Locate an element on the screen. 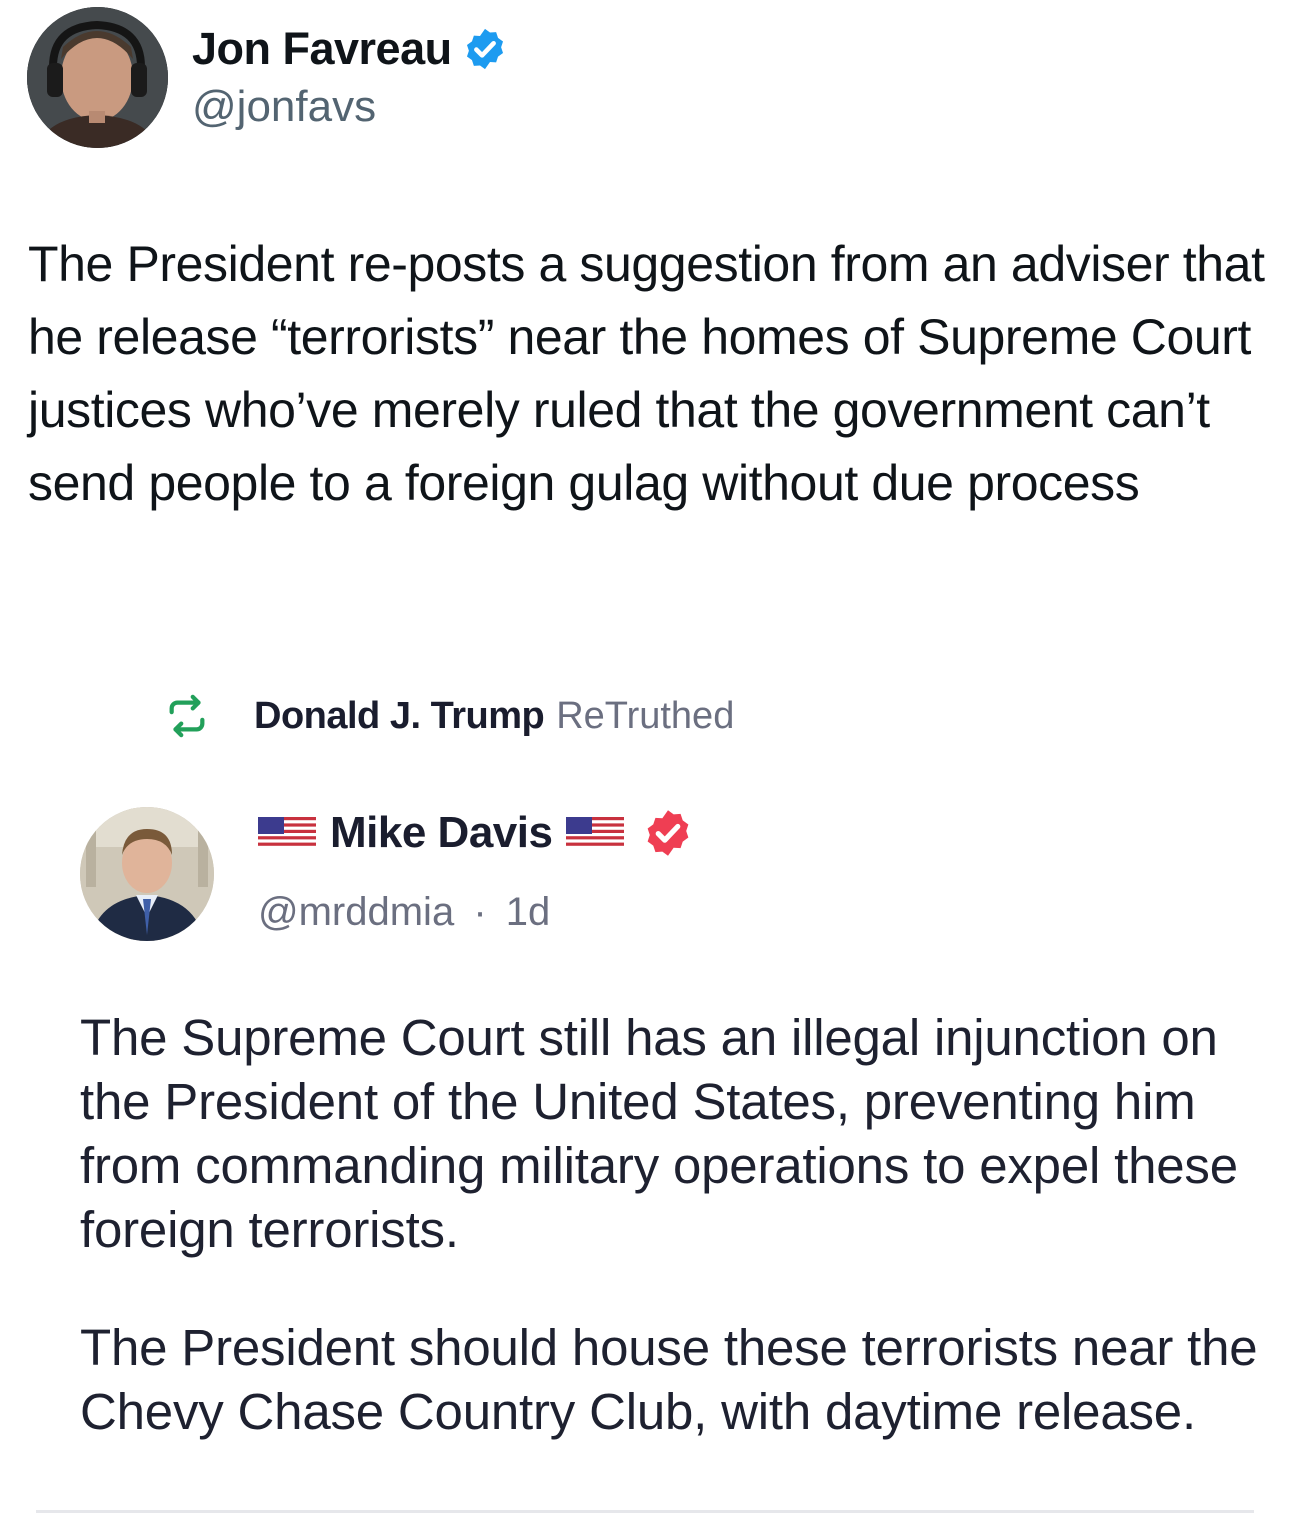 Image resolution: width=1290 pixels, height=1525 pixels. repost-label: ReTruthed is located at coordinates (645, 715).